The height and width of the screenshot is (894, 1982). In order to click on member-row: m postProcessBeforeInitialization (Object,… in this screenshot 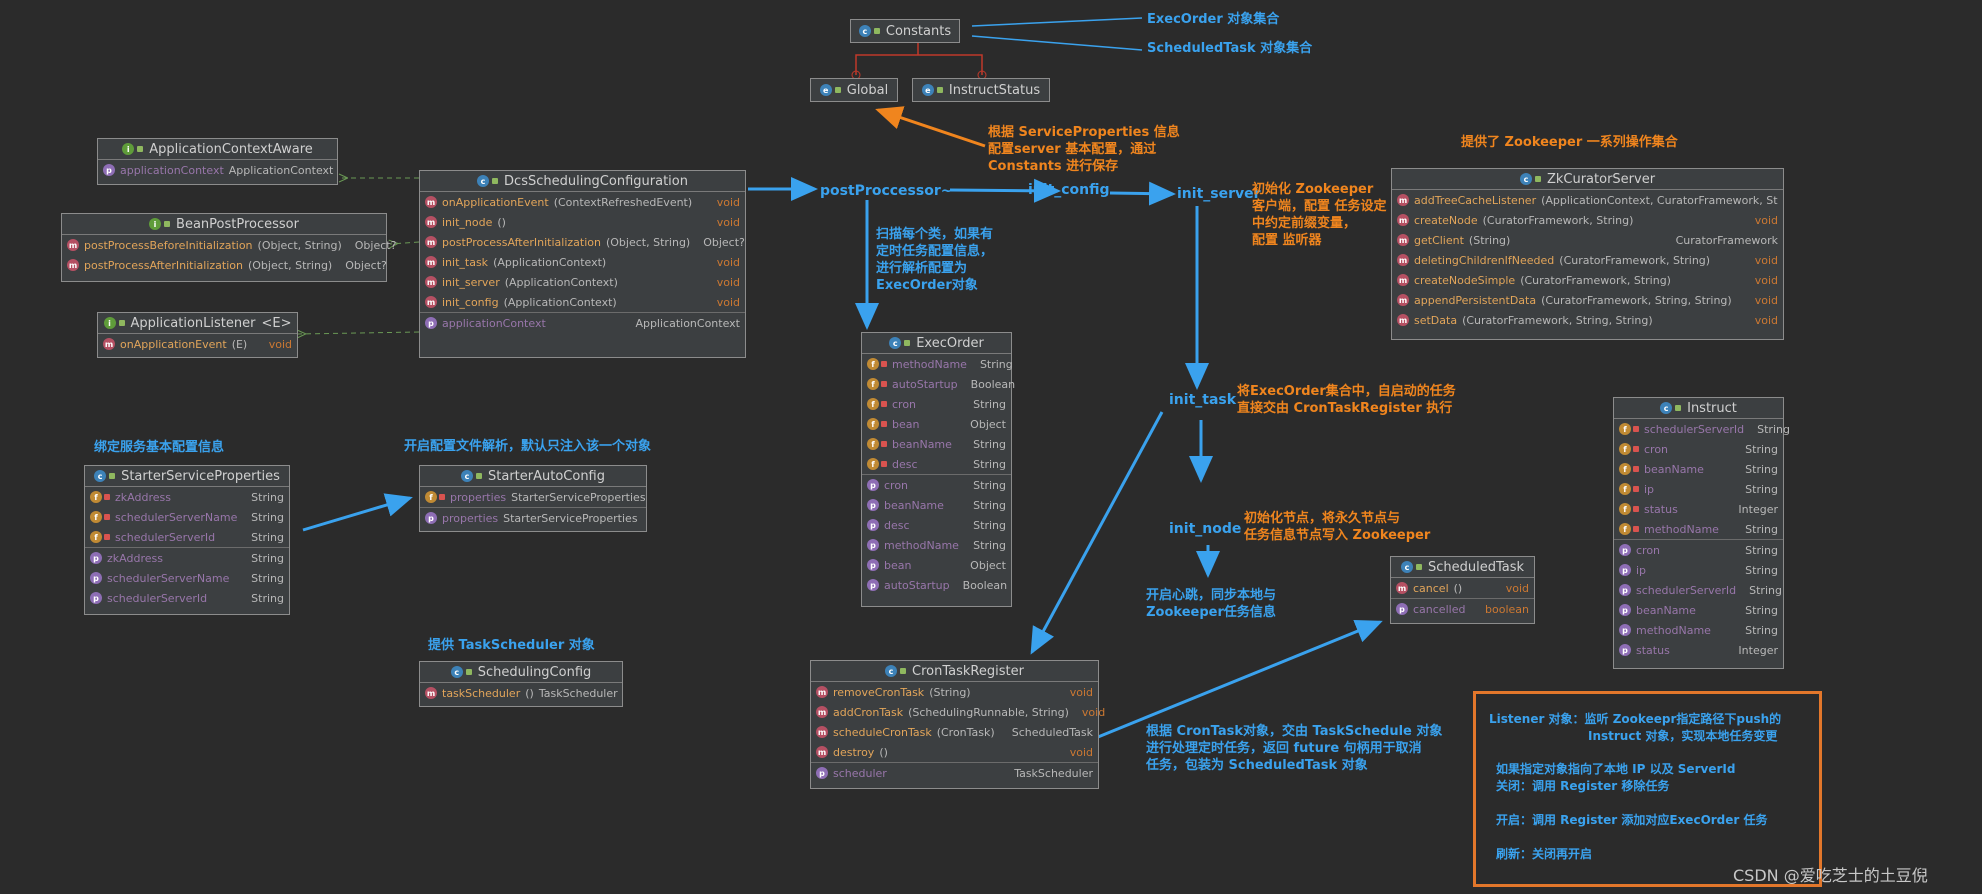, I will do `click(229, 245)`.